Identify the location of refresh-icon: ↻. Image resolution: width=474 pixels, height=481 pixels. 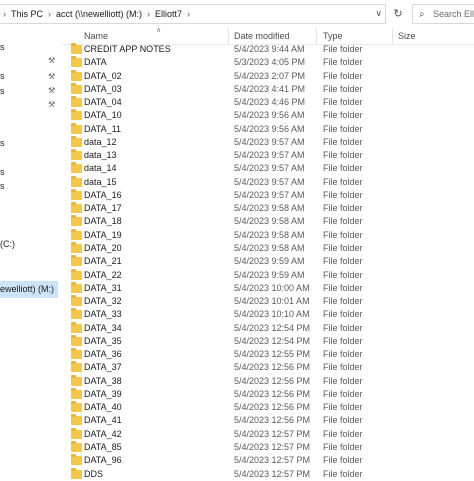
(398, 14).